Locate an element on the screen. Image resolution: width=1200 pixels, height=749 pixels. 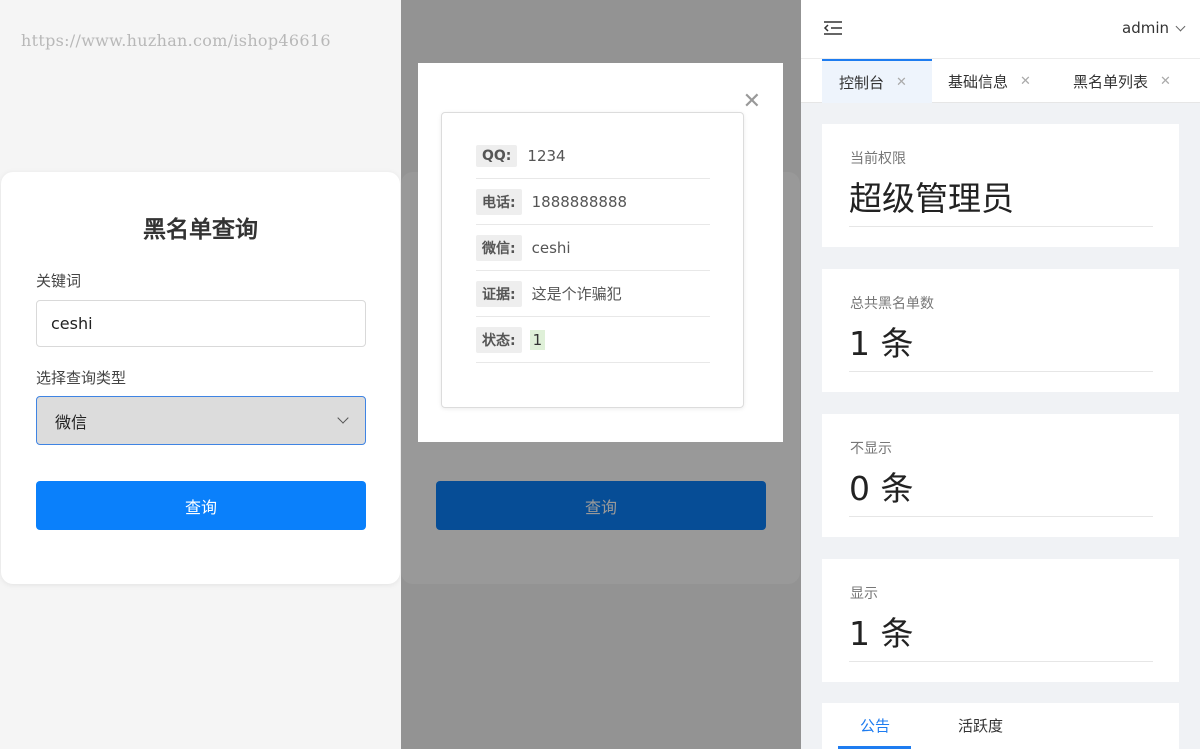
stat-card-permission: 当前权限 超级管理员 is located at coordinates (1000, 185).